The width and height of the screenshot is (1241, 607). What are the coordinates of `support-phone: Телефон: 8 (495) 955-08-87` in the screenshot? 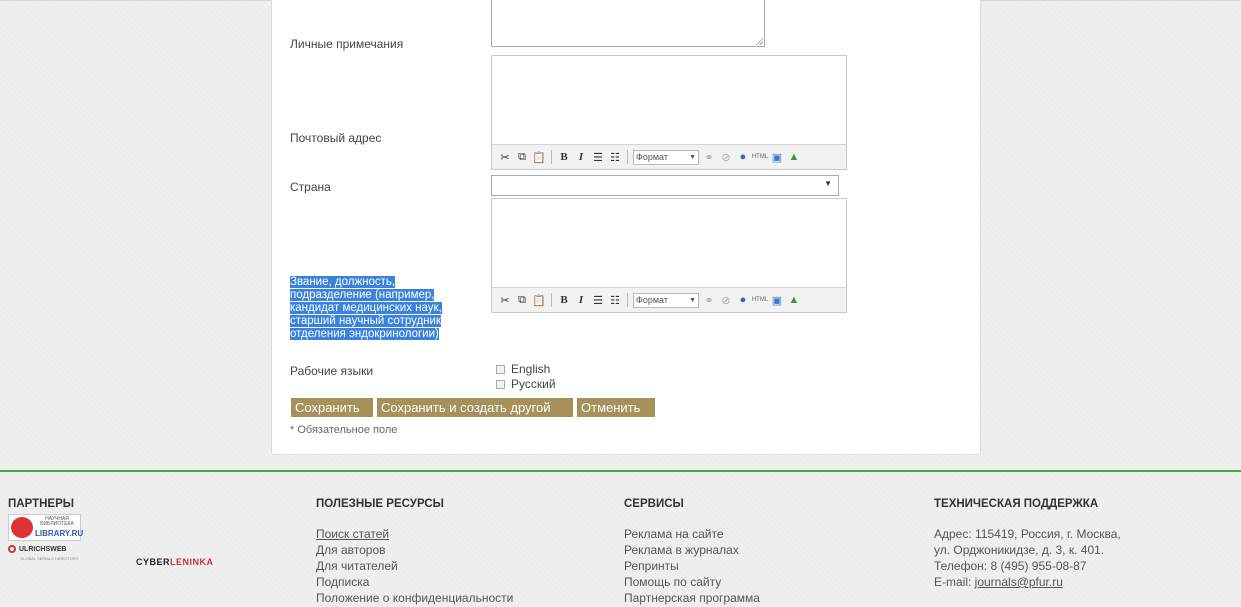 It's located at (1010, 566).